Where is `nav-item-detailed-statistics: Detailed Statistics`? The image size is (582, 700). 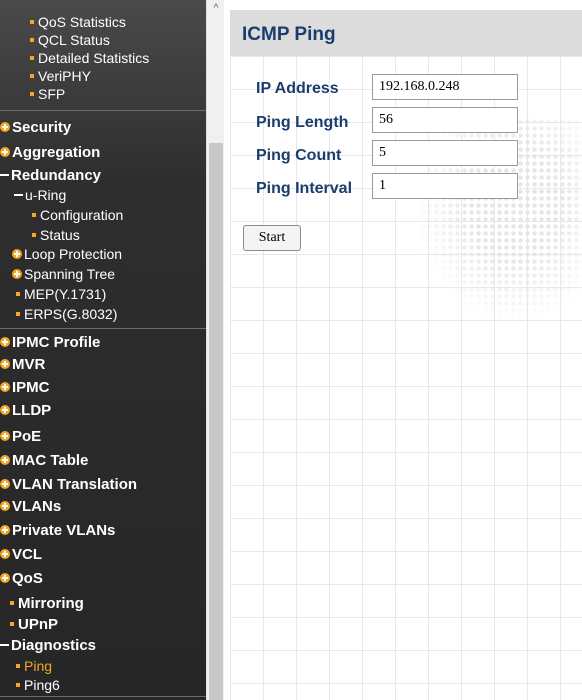 nav-item-detailed-statistics: Detailed Statistics is located at coordinates (89, 58).